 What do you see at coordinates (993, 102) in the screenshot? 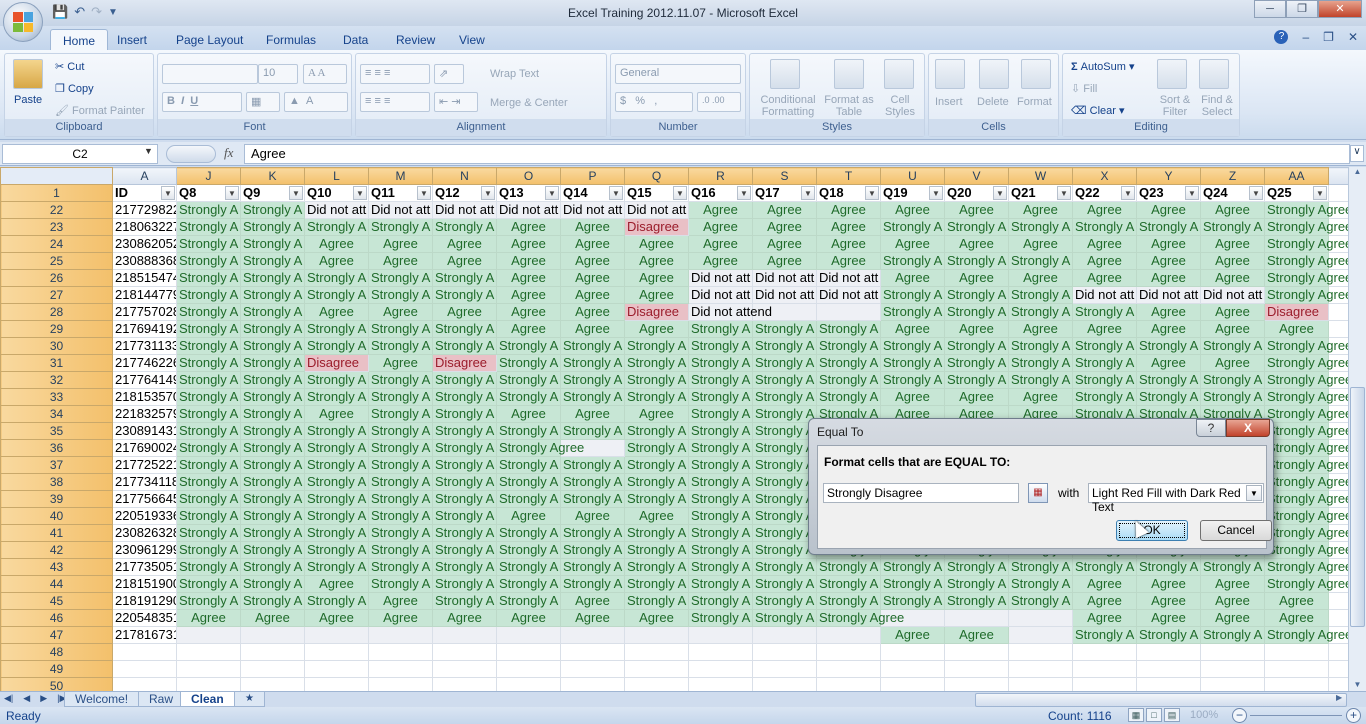
I see `delete-button: Delete` at bounding box center [993, 102].